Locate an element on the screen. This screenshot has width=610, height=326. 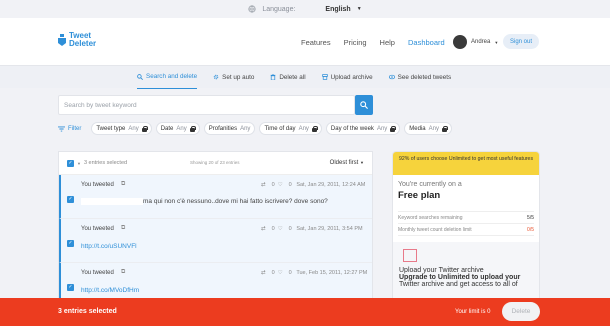
tab-deleted-tweets: See deleted tweets is located at coordinates (420, 77).